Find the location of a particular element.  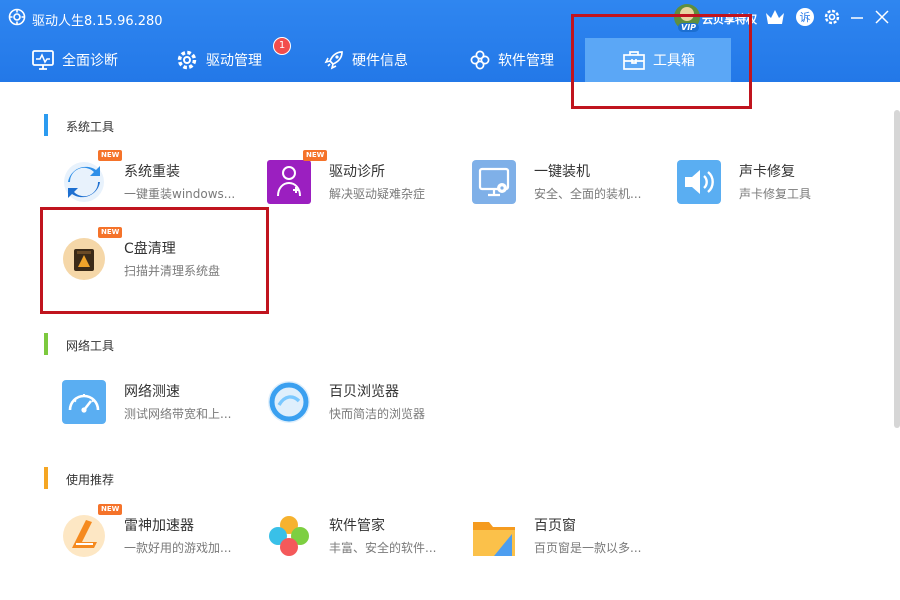

tab-driver-management: 驱动管理 1 is located at coordinates (233, 59).